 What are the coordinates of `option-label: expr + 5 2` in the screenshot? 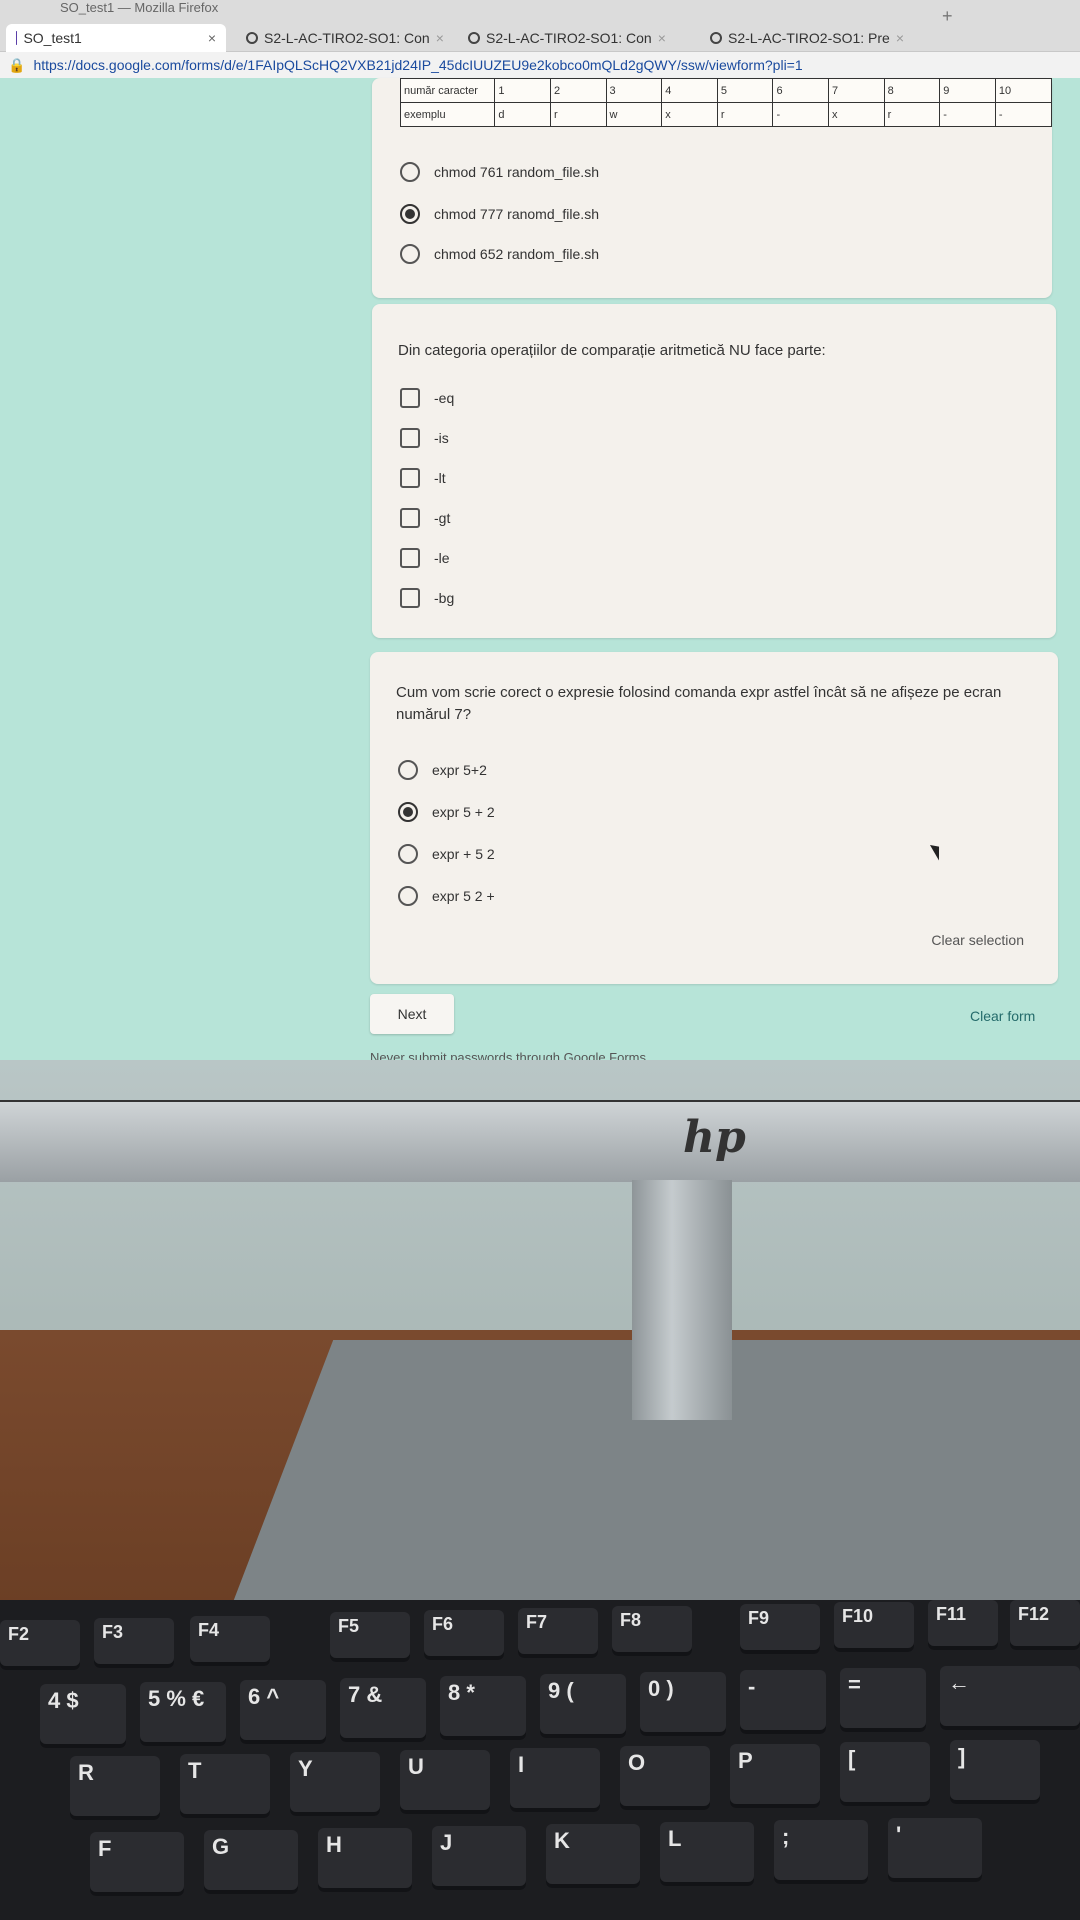 It's located at (463, 854).